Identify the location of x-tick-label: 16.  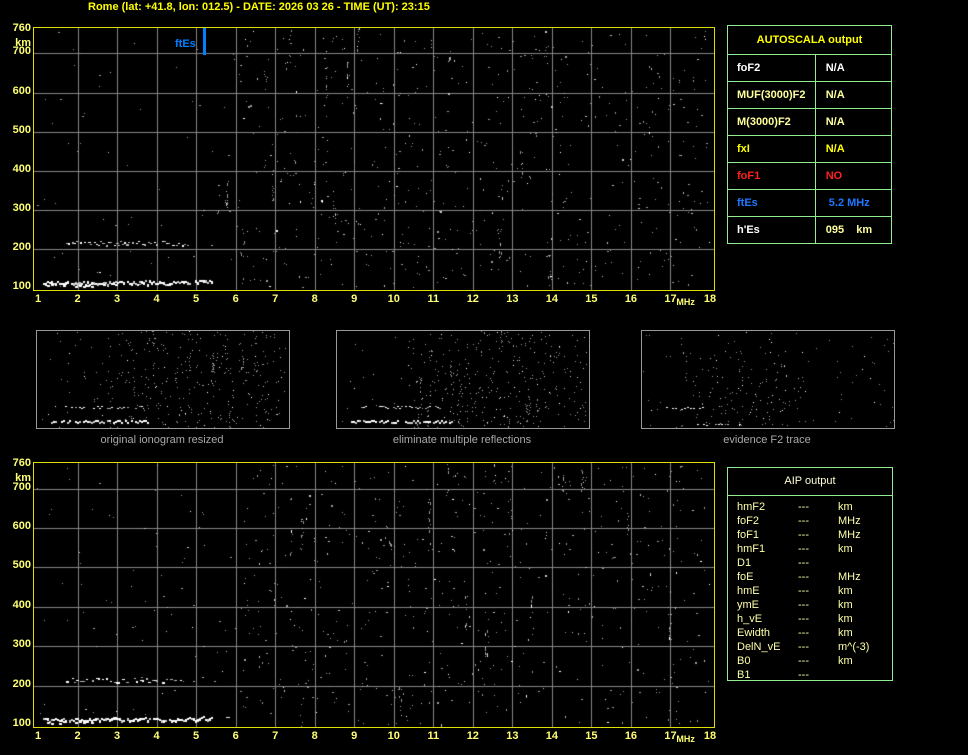
(631, 299).